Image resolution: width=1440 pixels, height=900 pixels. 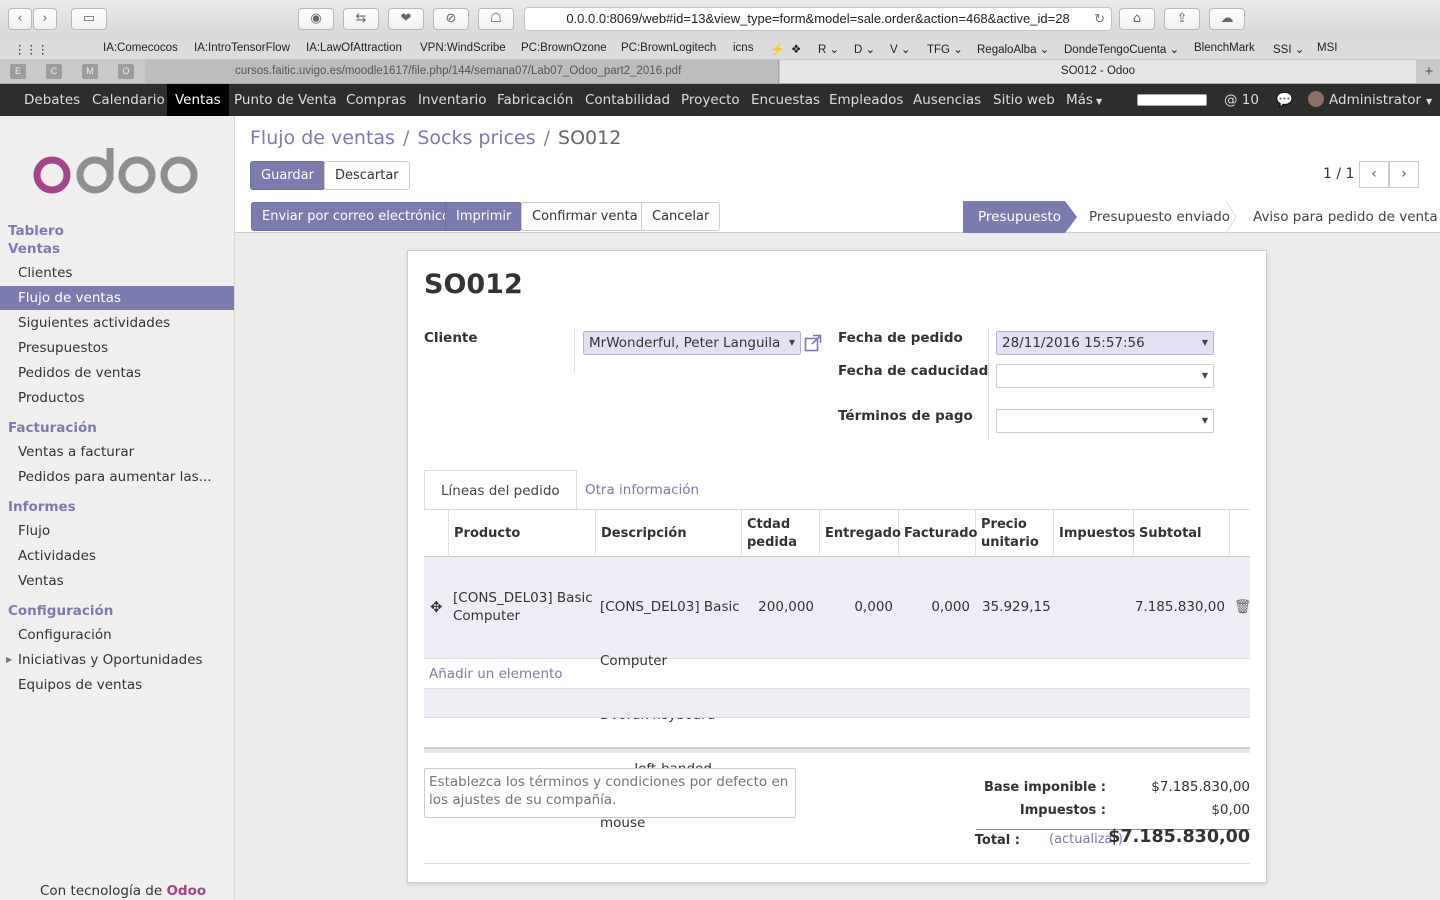 I want to click on pinned-tab: E, so click(x=18, y=71).